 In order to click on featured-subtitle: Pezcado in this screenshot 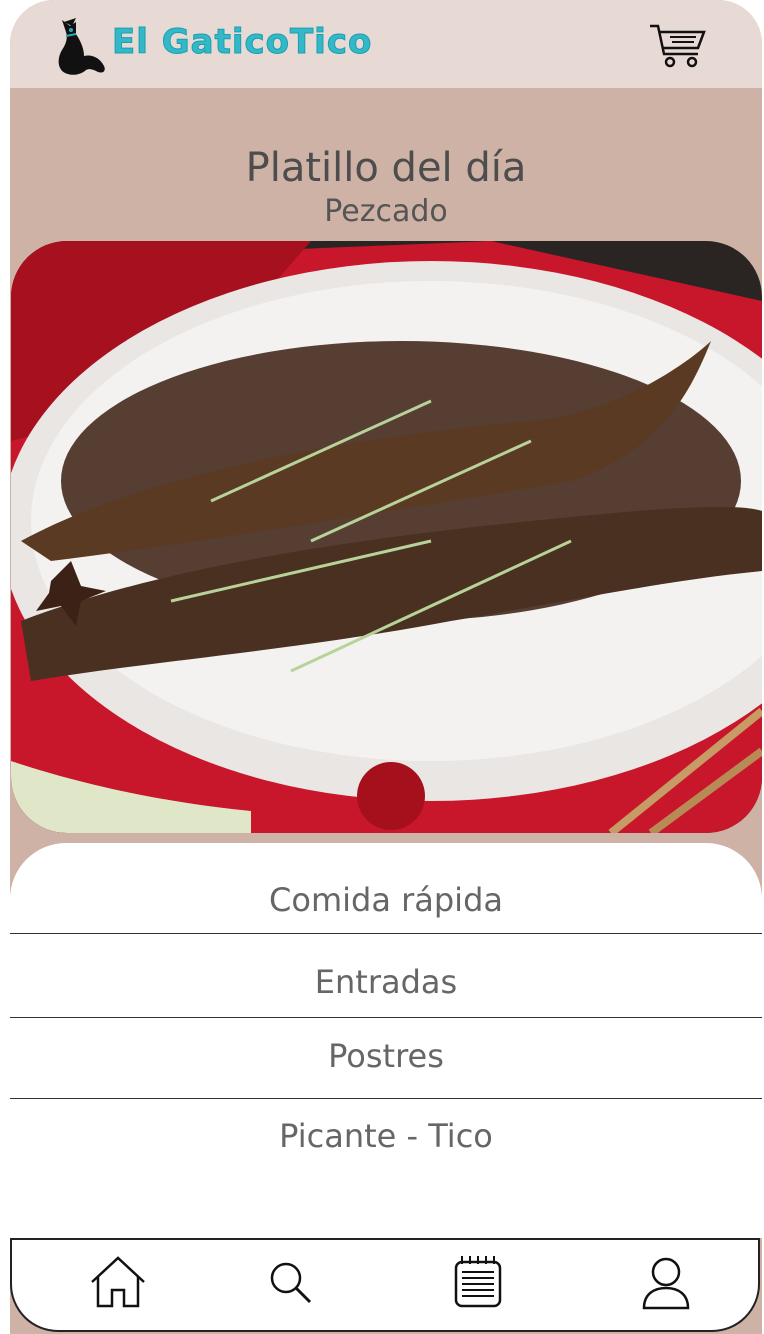, I will do `click(386, 211)`.